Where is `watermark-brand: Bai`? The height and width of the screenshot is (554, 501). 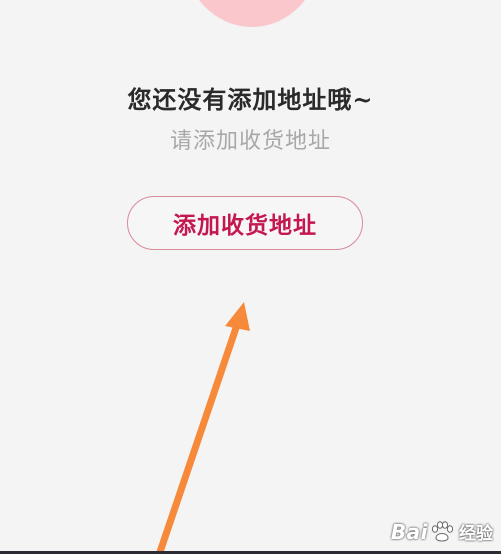
watermark-brand: Bai is located at coordinates (409, 531).